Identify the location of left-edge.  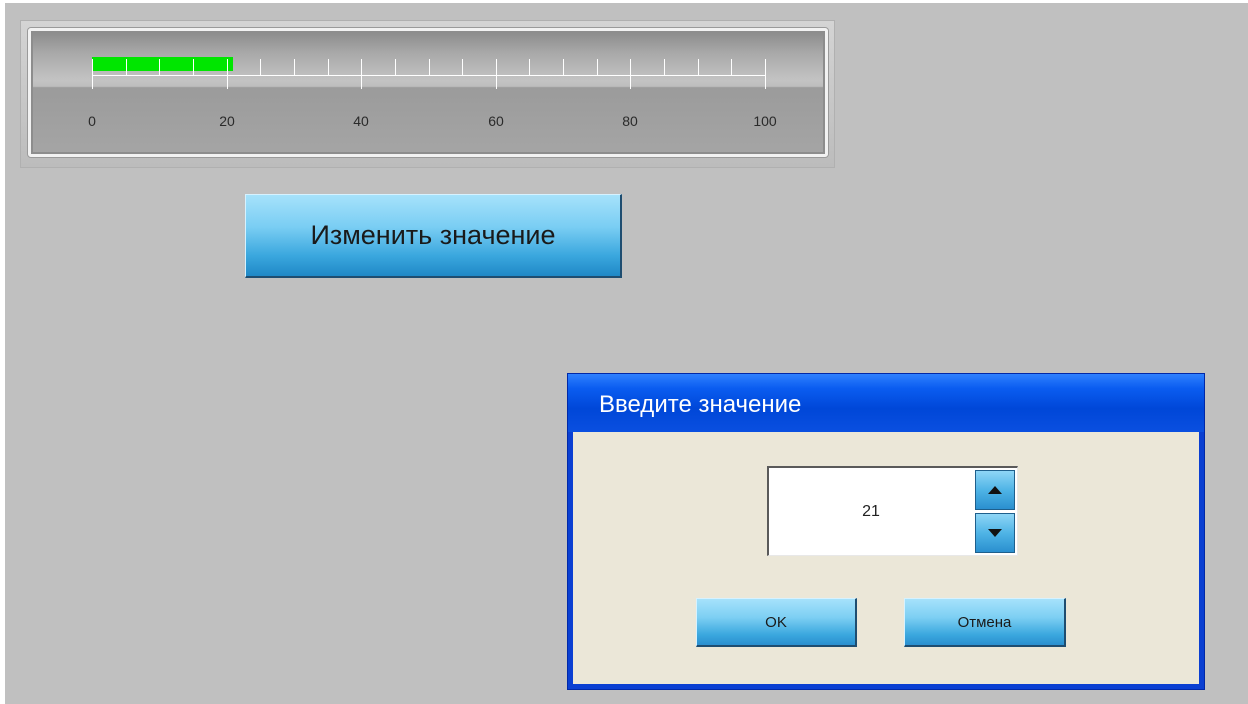
(2, 352).